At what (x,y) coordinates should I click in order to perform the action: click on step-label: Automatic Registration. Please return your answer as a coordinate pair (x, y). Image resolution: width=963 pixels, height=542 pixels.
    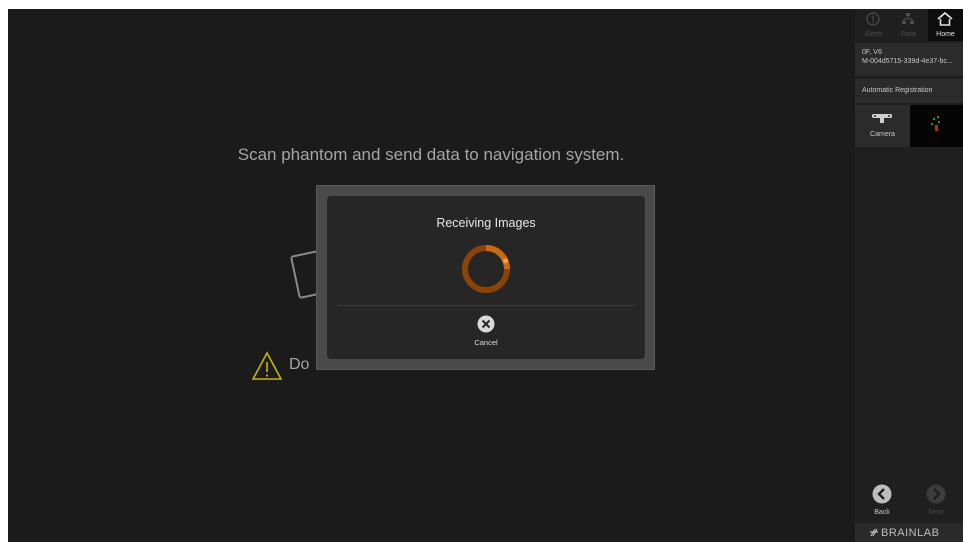
    Looking at the image, I should click on (897, 90).